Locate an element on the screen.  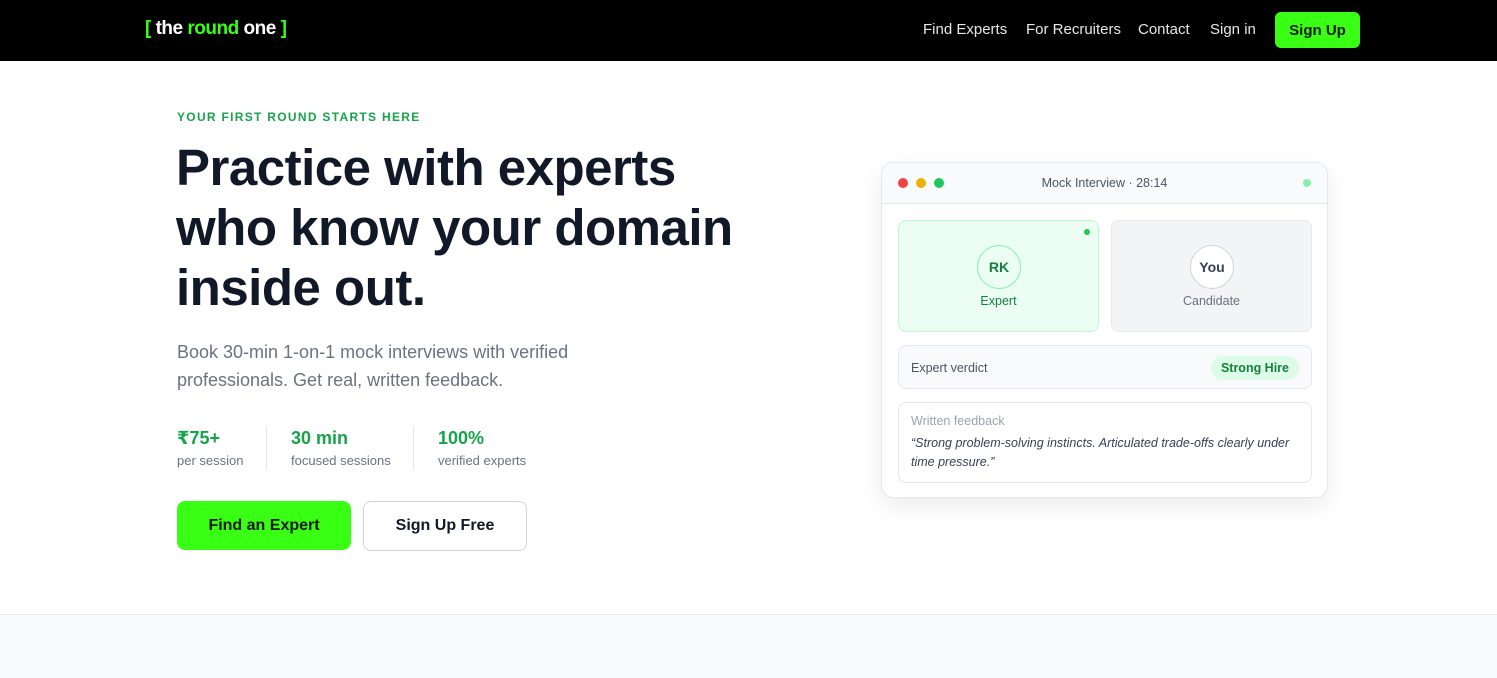
stat-duration: 30 min focused sessions is located at coordinates (341, 448).